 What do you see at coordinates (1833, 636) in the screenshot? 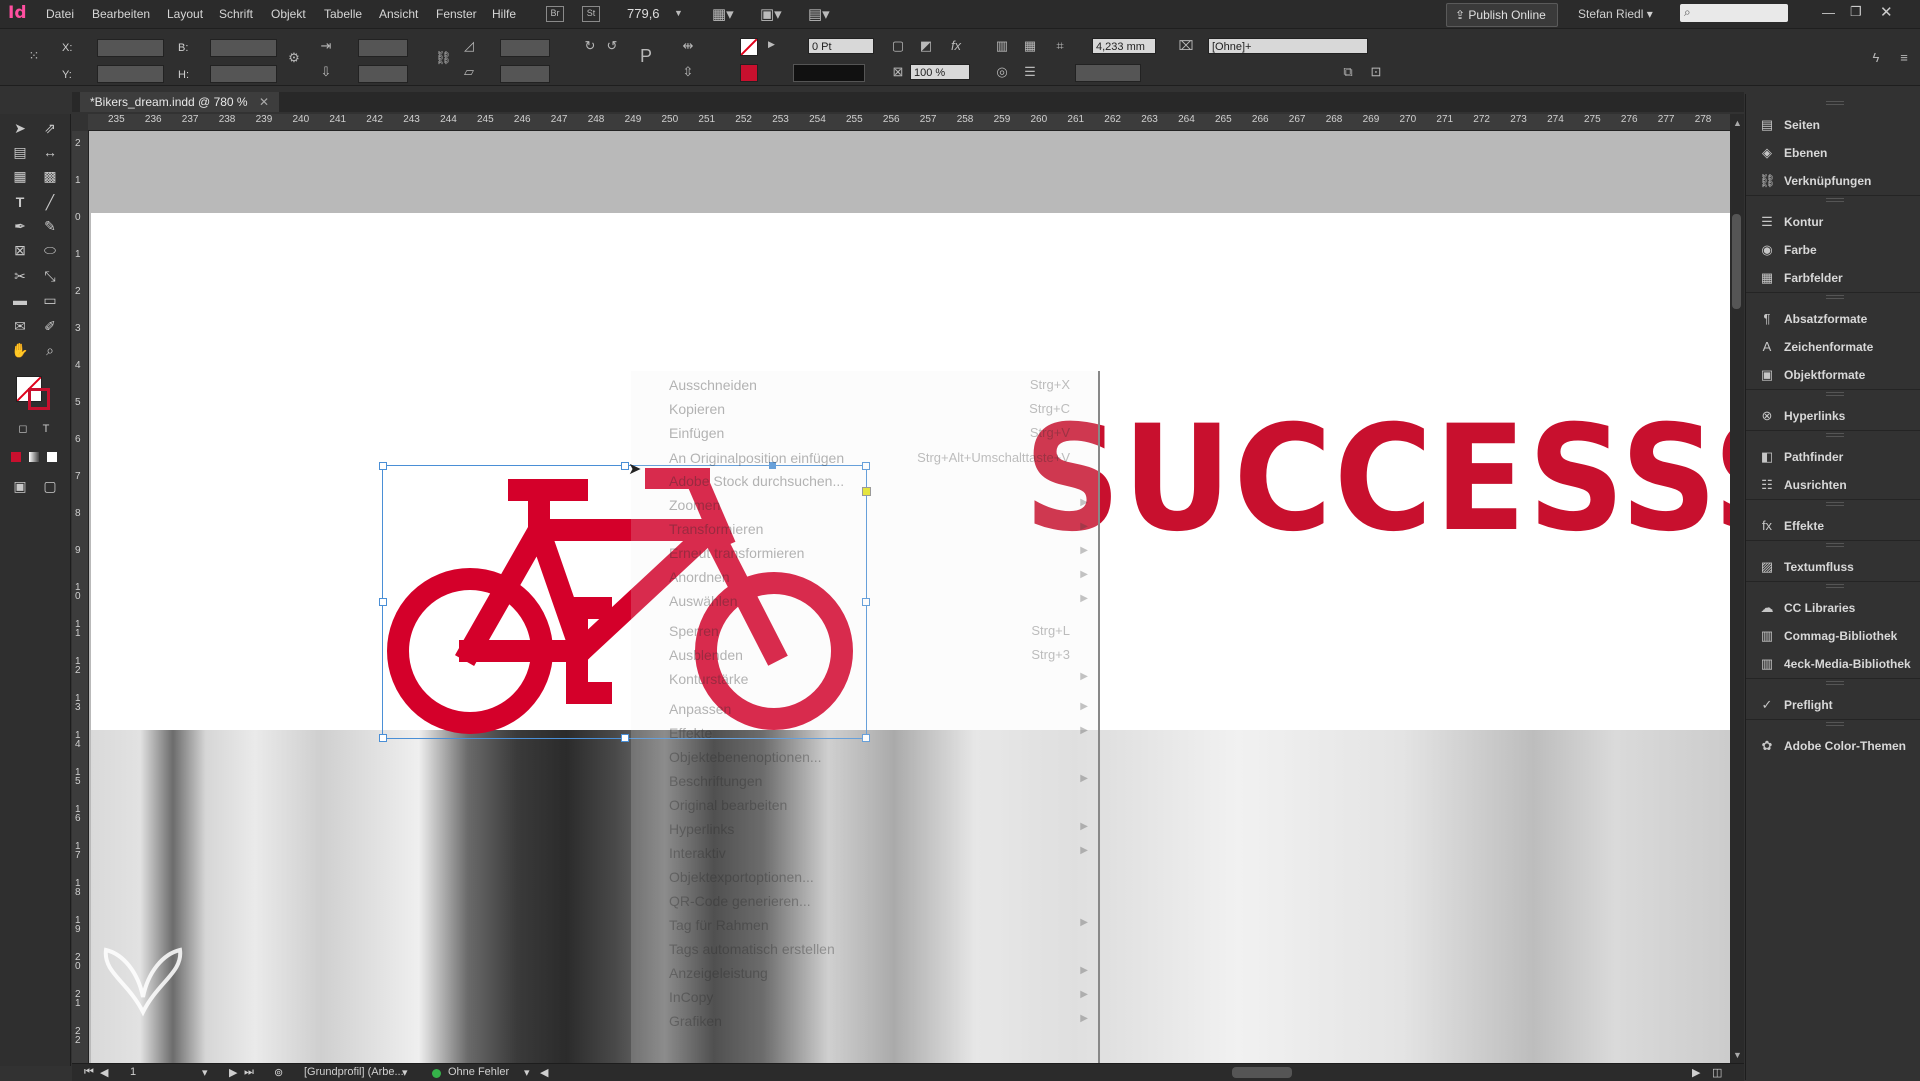
I see `panel-tab-commag-bibliothek: ▥ Commag-Bibliothek` at bounding box center [1833, 636].